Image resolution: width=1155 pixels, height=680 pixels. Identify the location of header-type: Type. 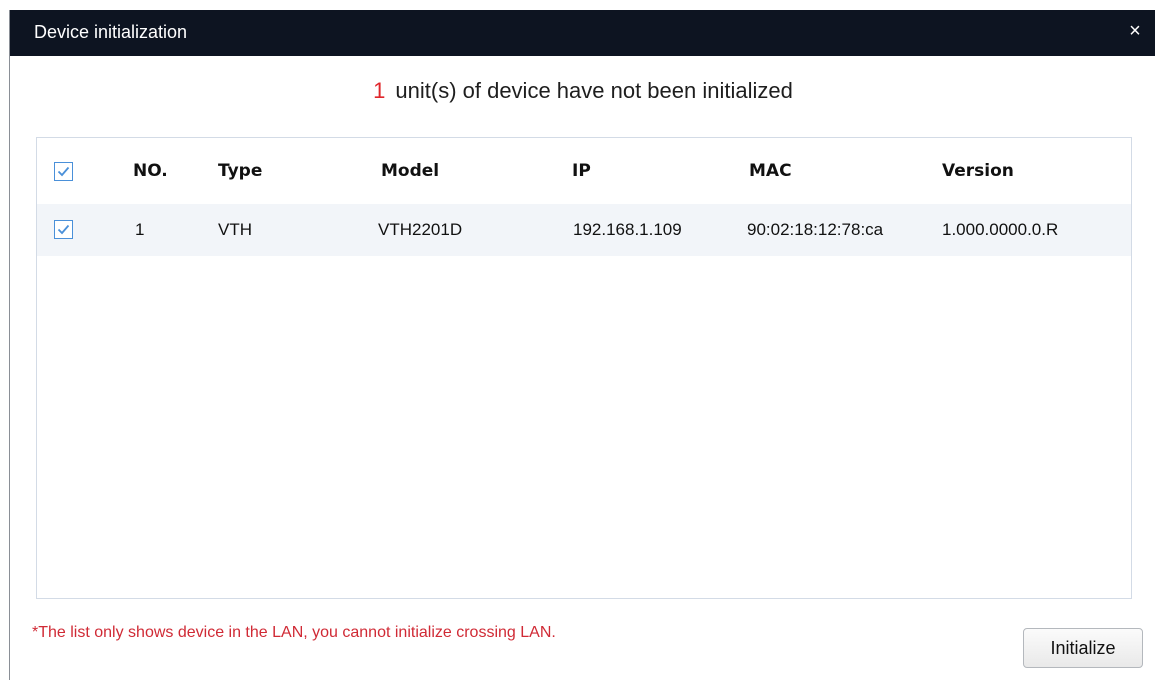
(240, 171).